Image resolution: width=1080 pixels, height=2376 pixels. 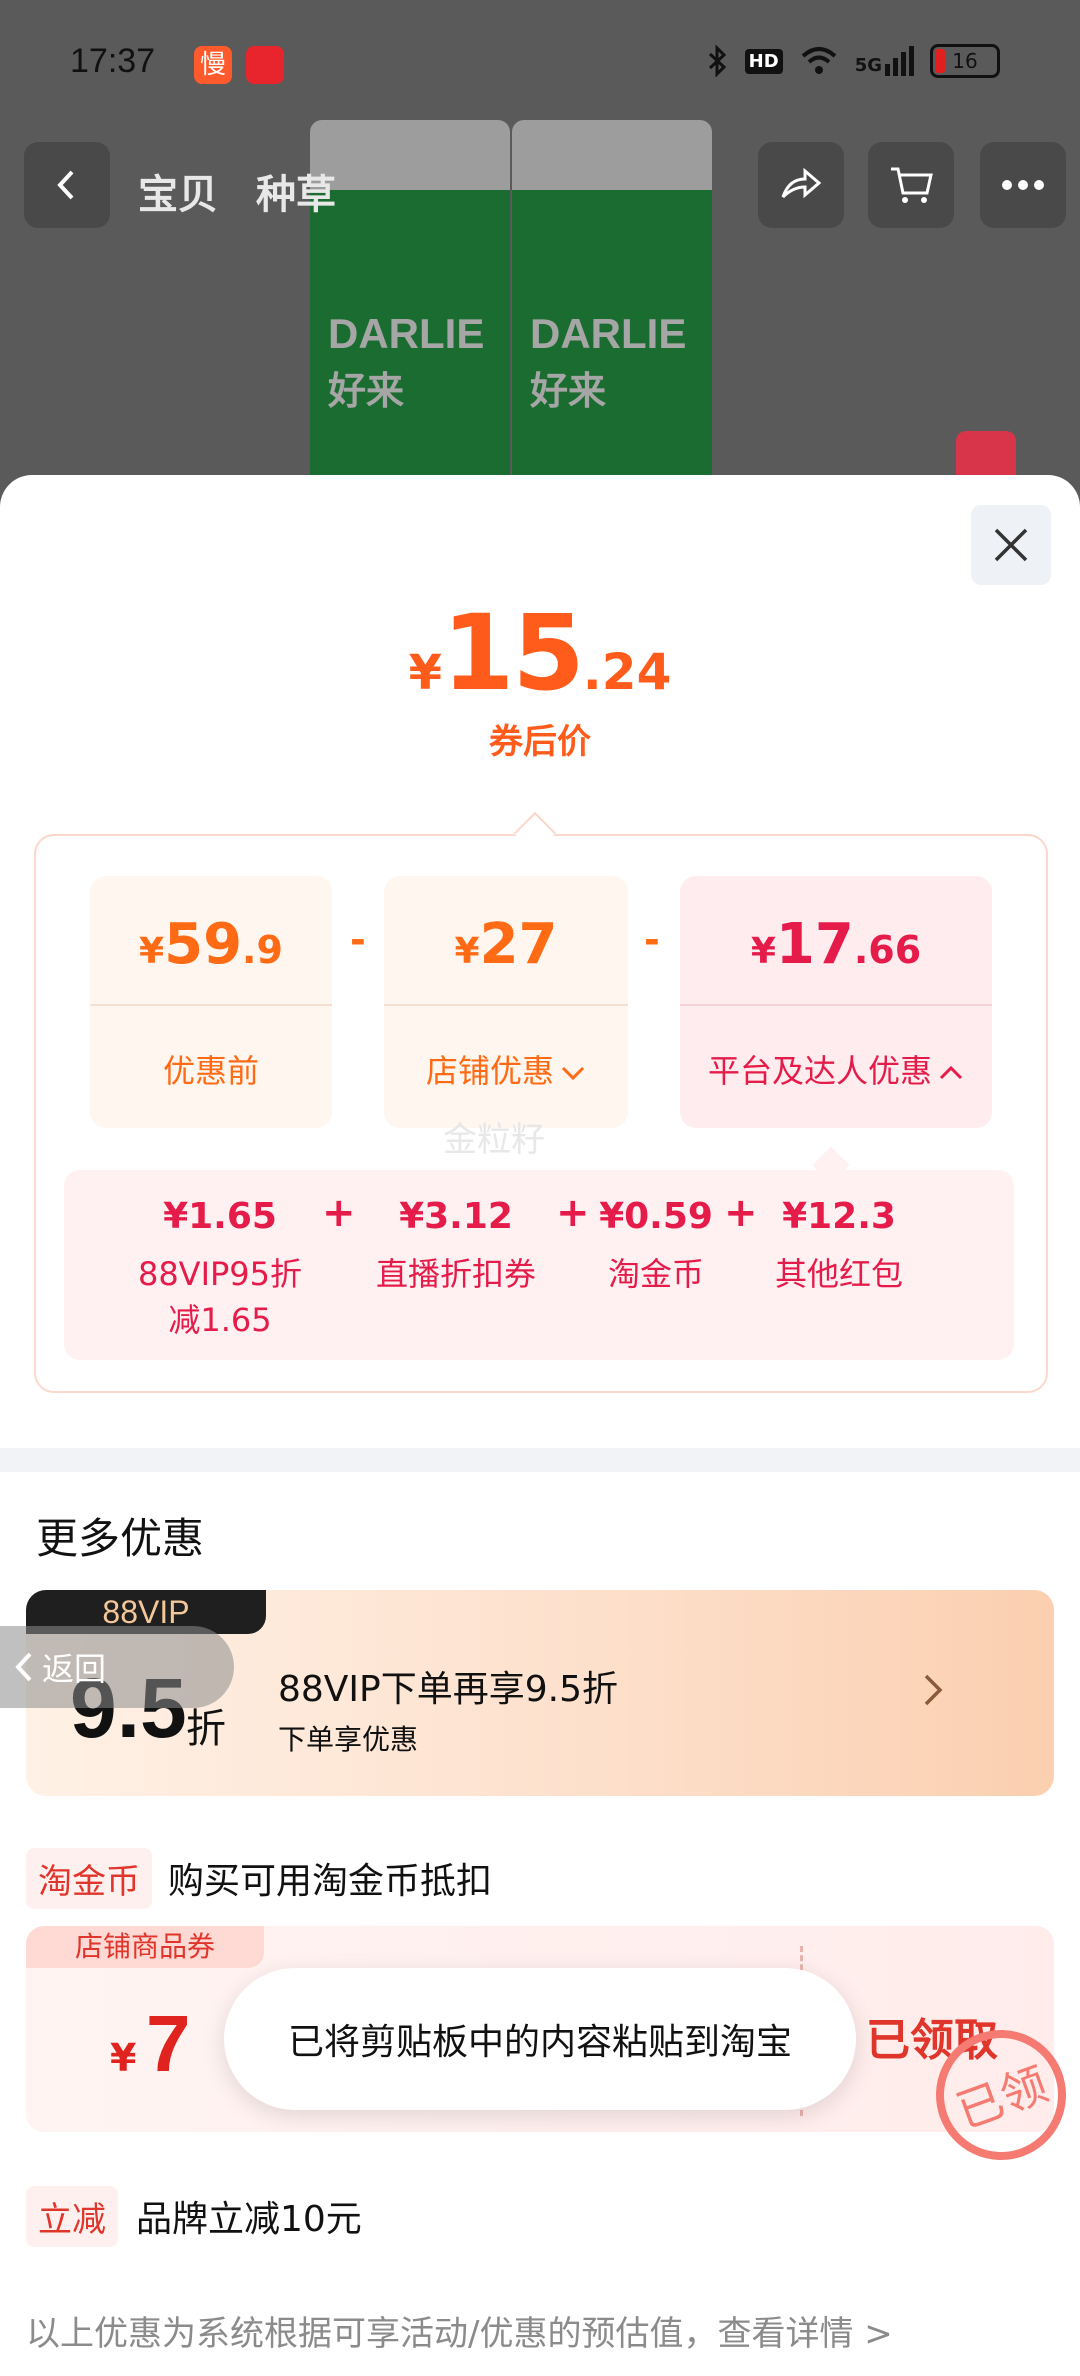 I want to click on price-currency: ¥, so click(x=425, y=673).